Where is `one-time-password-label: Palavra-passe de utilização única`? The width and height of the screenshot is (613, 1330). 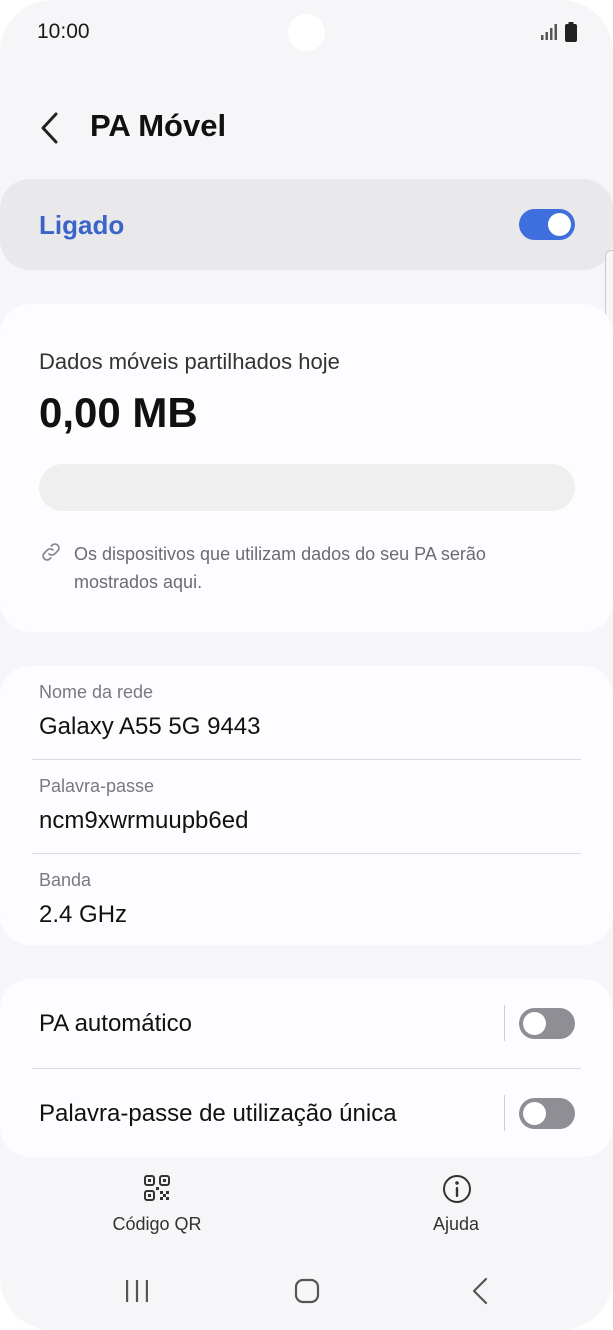 one-time-password-label: Palavra-passe de utilização única is located at coordinates (218, 1113).